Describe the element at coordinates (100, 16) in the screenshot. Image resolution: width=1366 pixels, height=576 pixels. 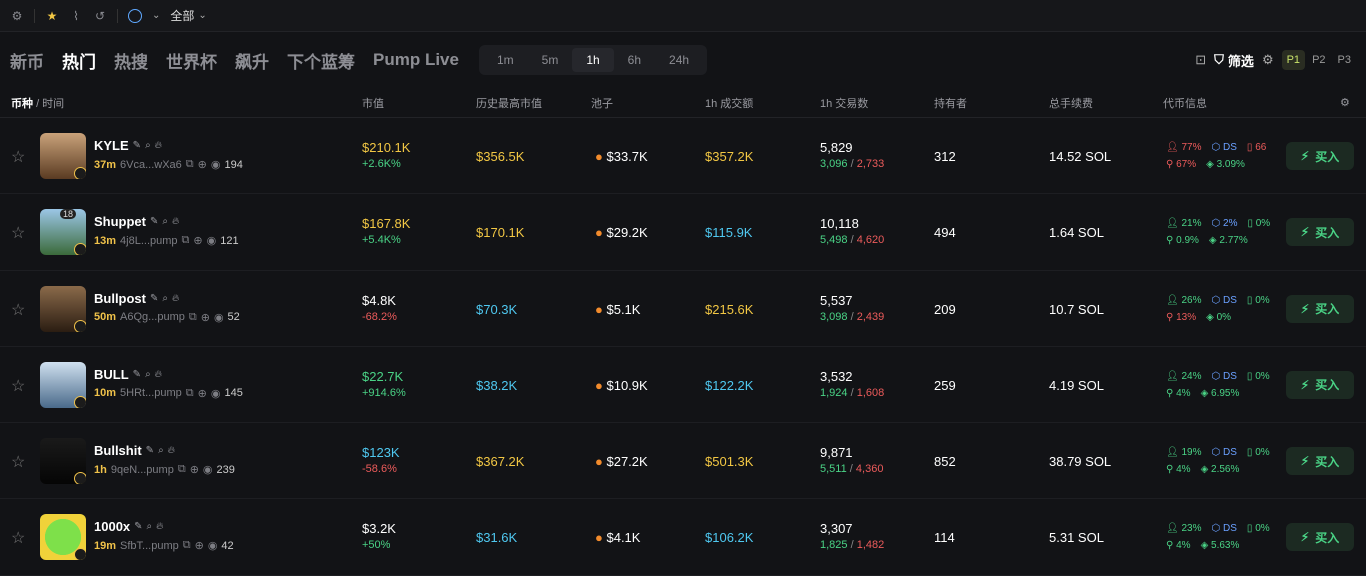
I see `history-icon: ↺` at that location.